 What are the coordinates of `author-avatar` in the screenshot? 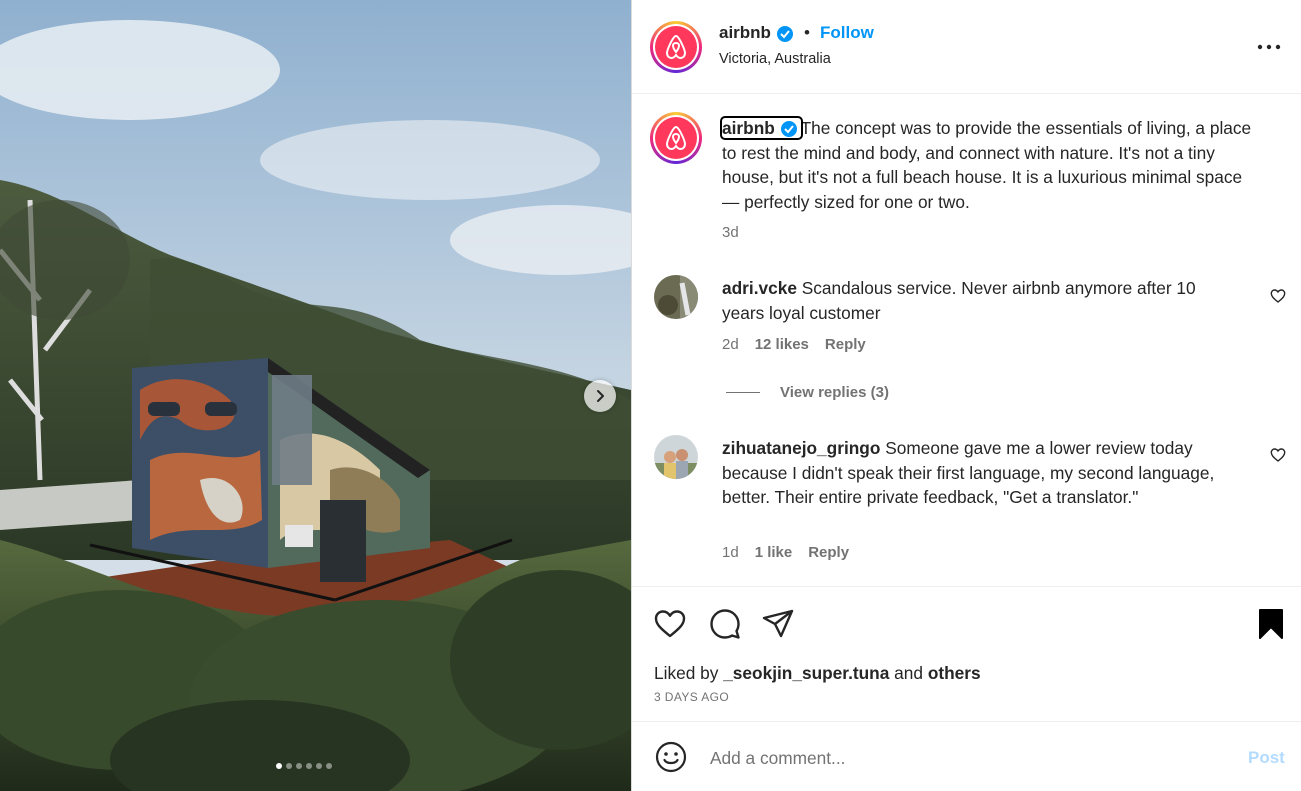 It's located at (676, 47).